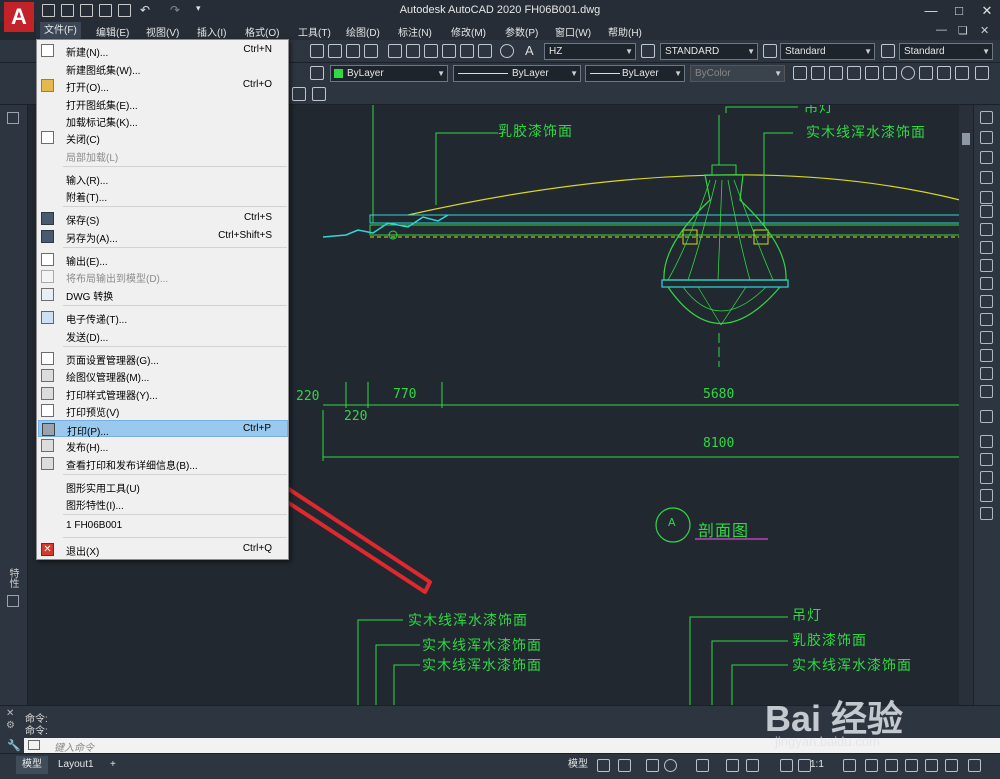  I want to click on spline-icon, so click(926, 73).